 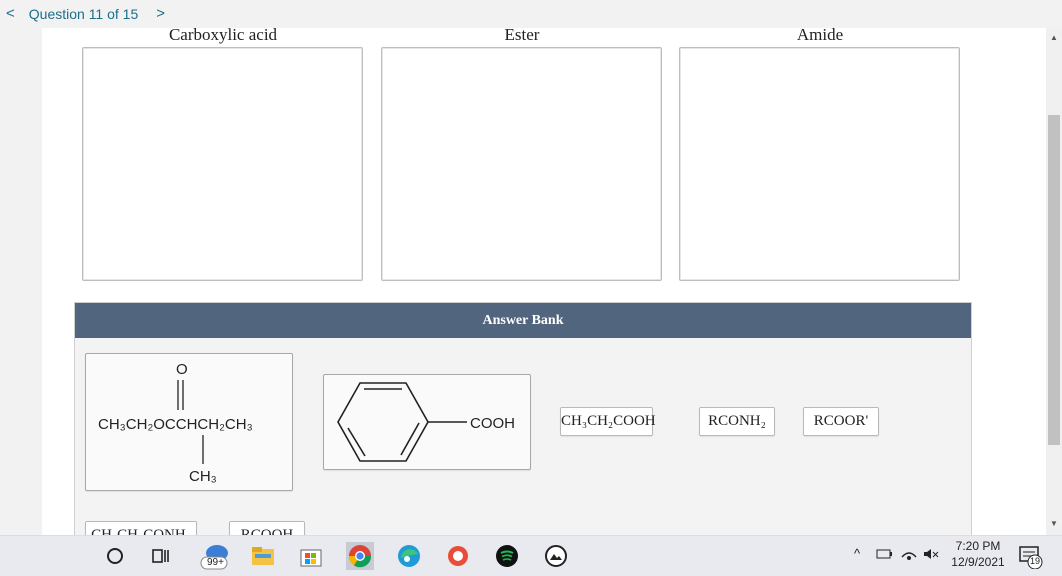 What do you see at coordinates (267, 528) in the screenshot?
I see `answer-chip-rcooh: RCOOH` at bounding box center [267, 528].